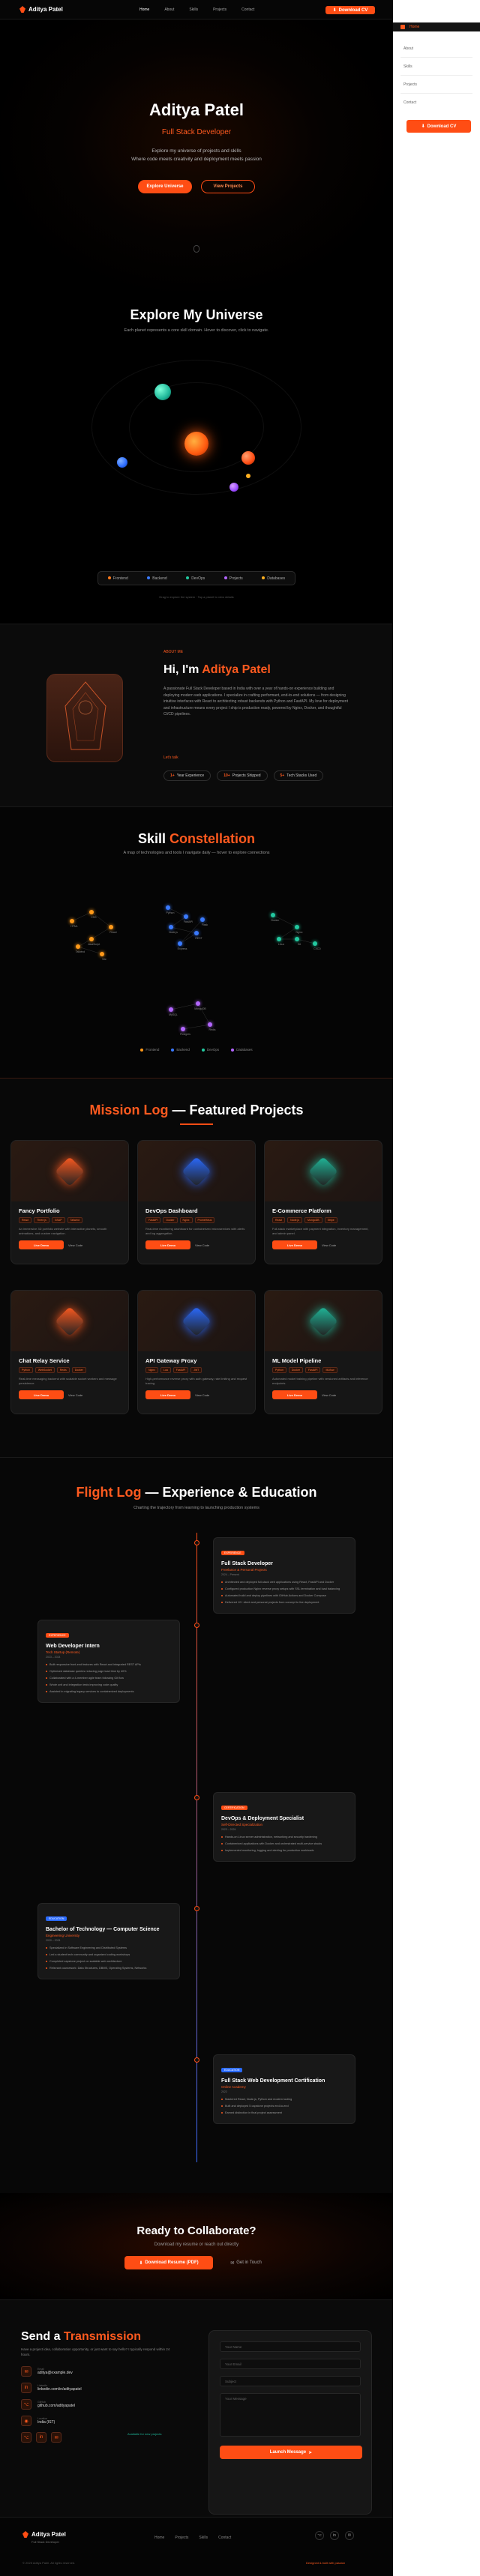  Describe the element at coordinates (248, 476) in the screenshot. I see `databases-planet` at that location.